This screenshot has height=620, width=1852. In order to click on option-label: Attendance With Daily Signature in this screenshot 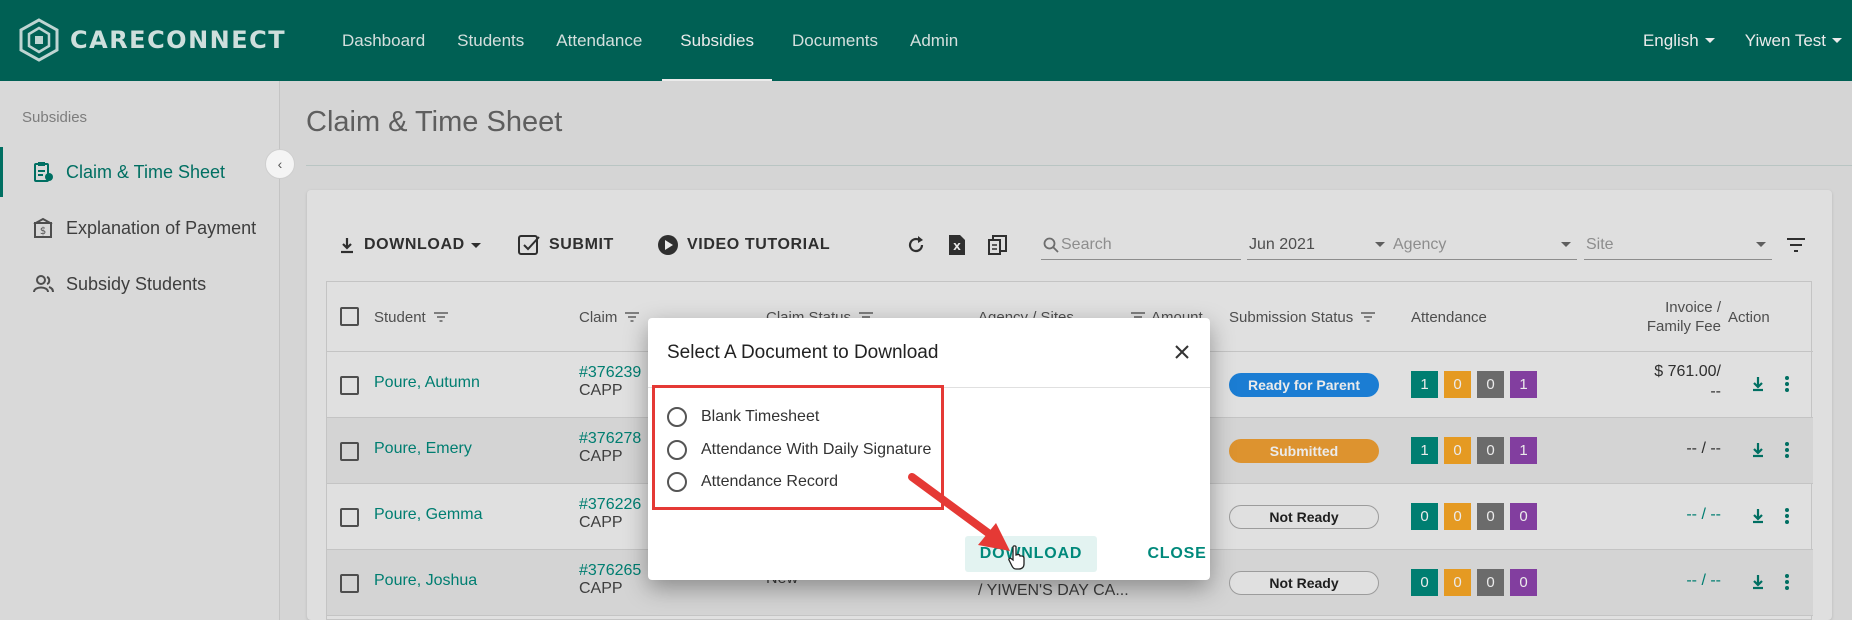, I will do `click(816, 449)`.